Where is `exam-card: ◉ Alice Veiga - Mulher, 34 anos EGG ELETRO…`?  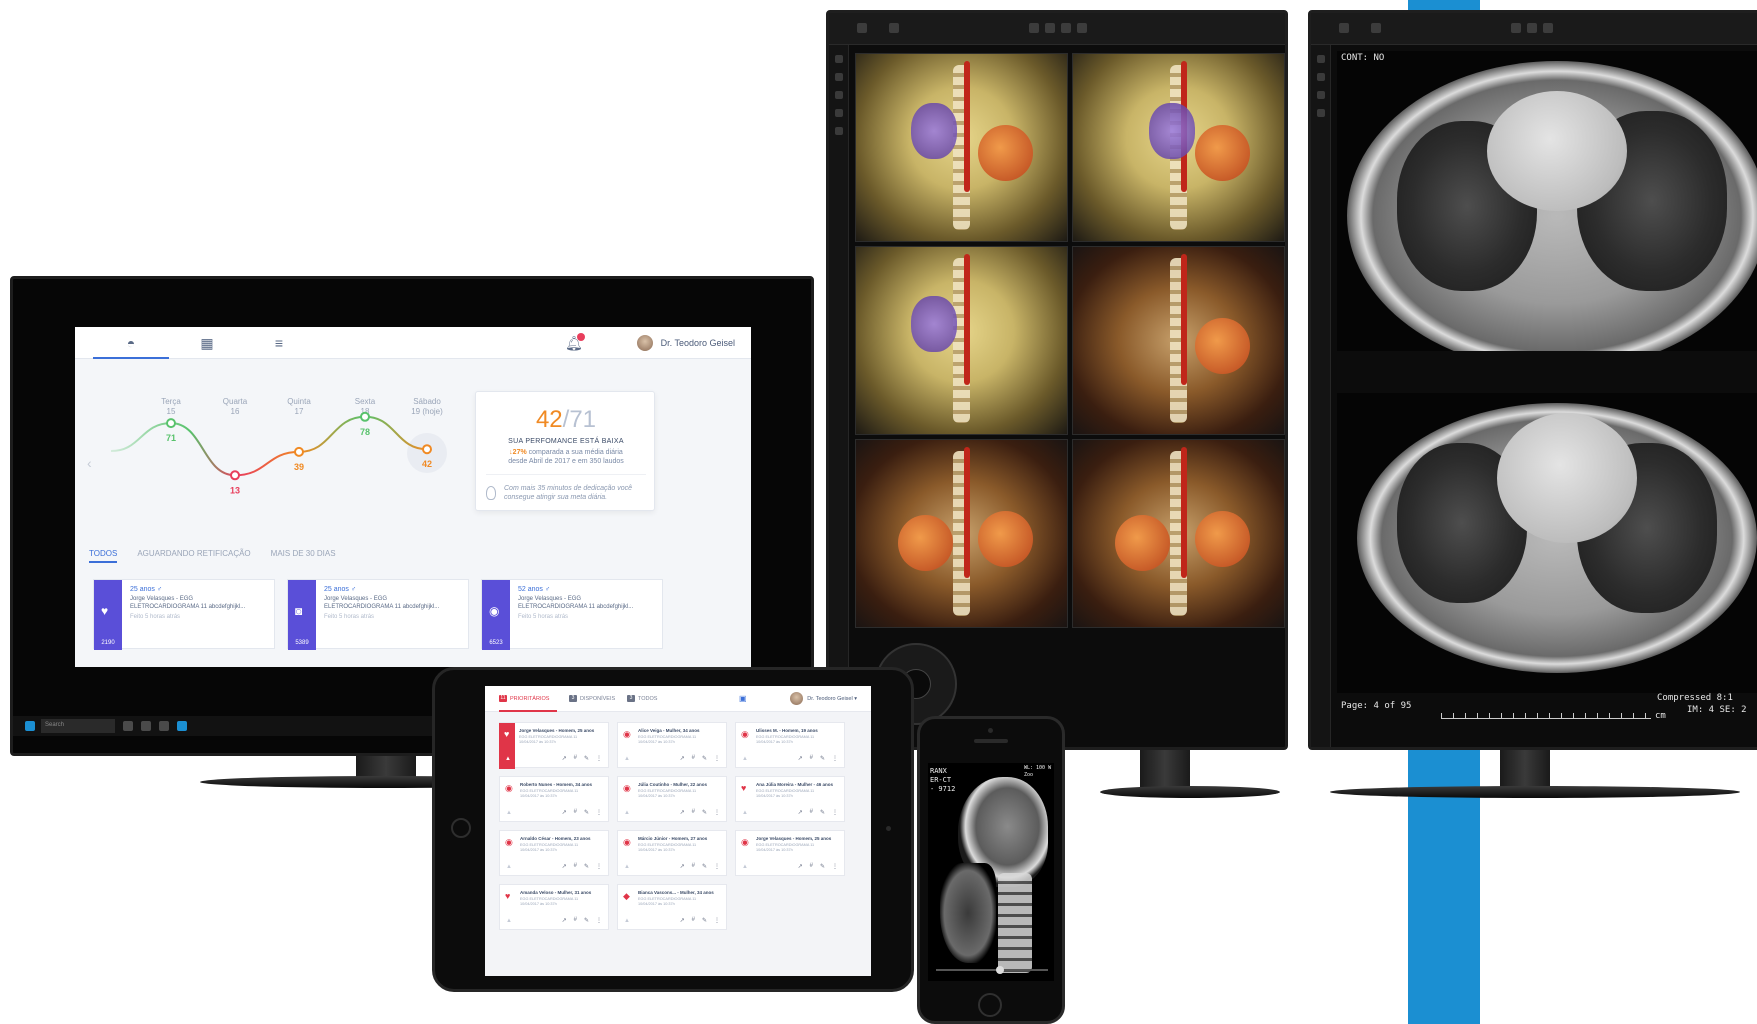 exam-card: ◉ Alice Veiga - Mulher, 34 anos EGG ELETRO… is located at coordinates (672, 745).